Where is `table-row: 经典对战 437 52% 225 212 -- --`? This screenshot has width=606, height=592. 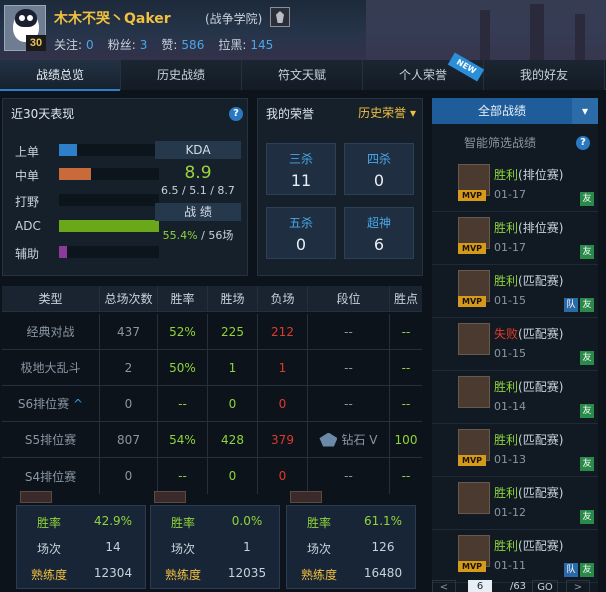 table-row: 经典对战 437 52% 225 212 -- -- is located at coordinates (212, 332).